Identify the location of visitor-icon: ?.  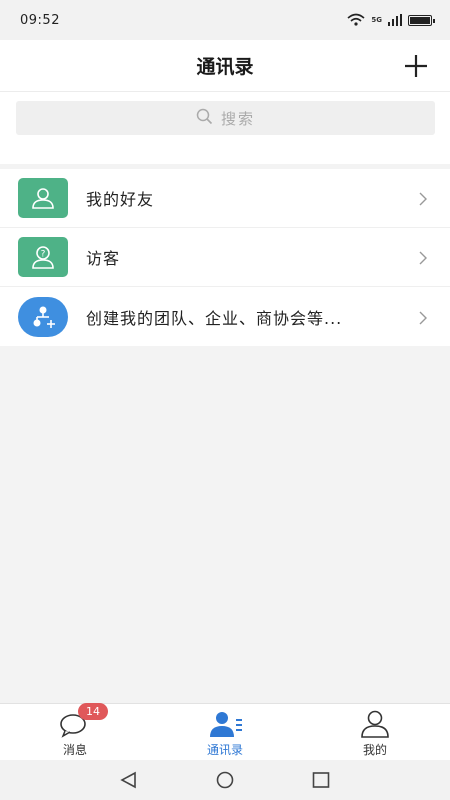
(43, 257).